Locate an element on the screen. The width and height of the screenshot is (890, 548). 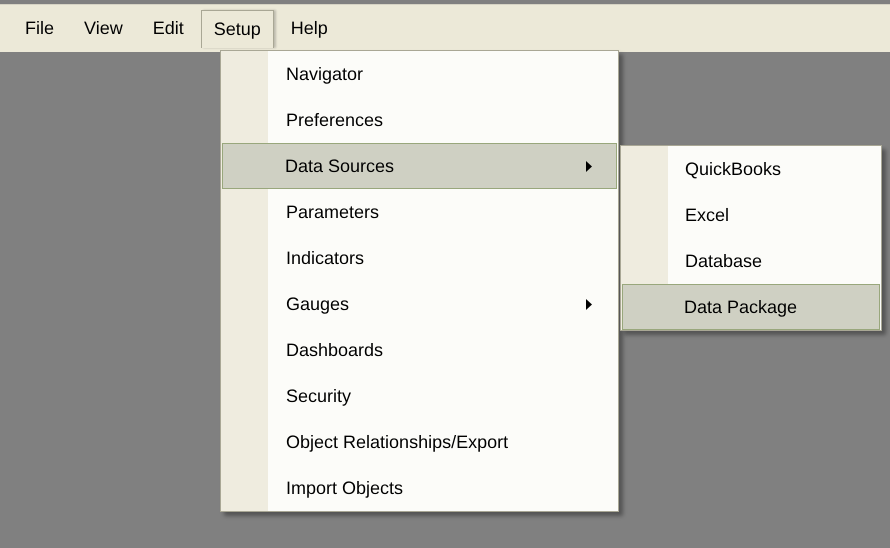
menu-bar-item: Setup is located at coordinates (237, 29).